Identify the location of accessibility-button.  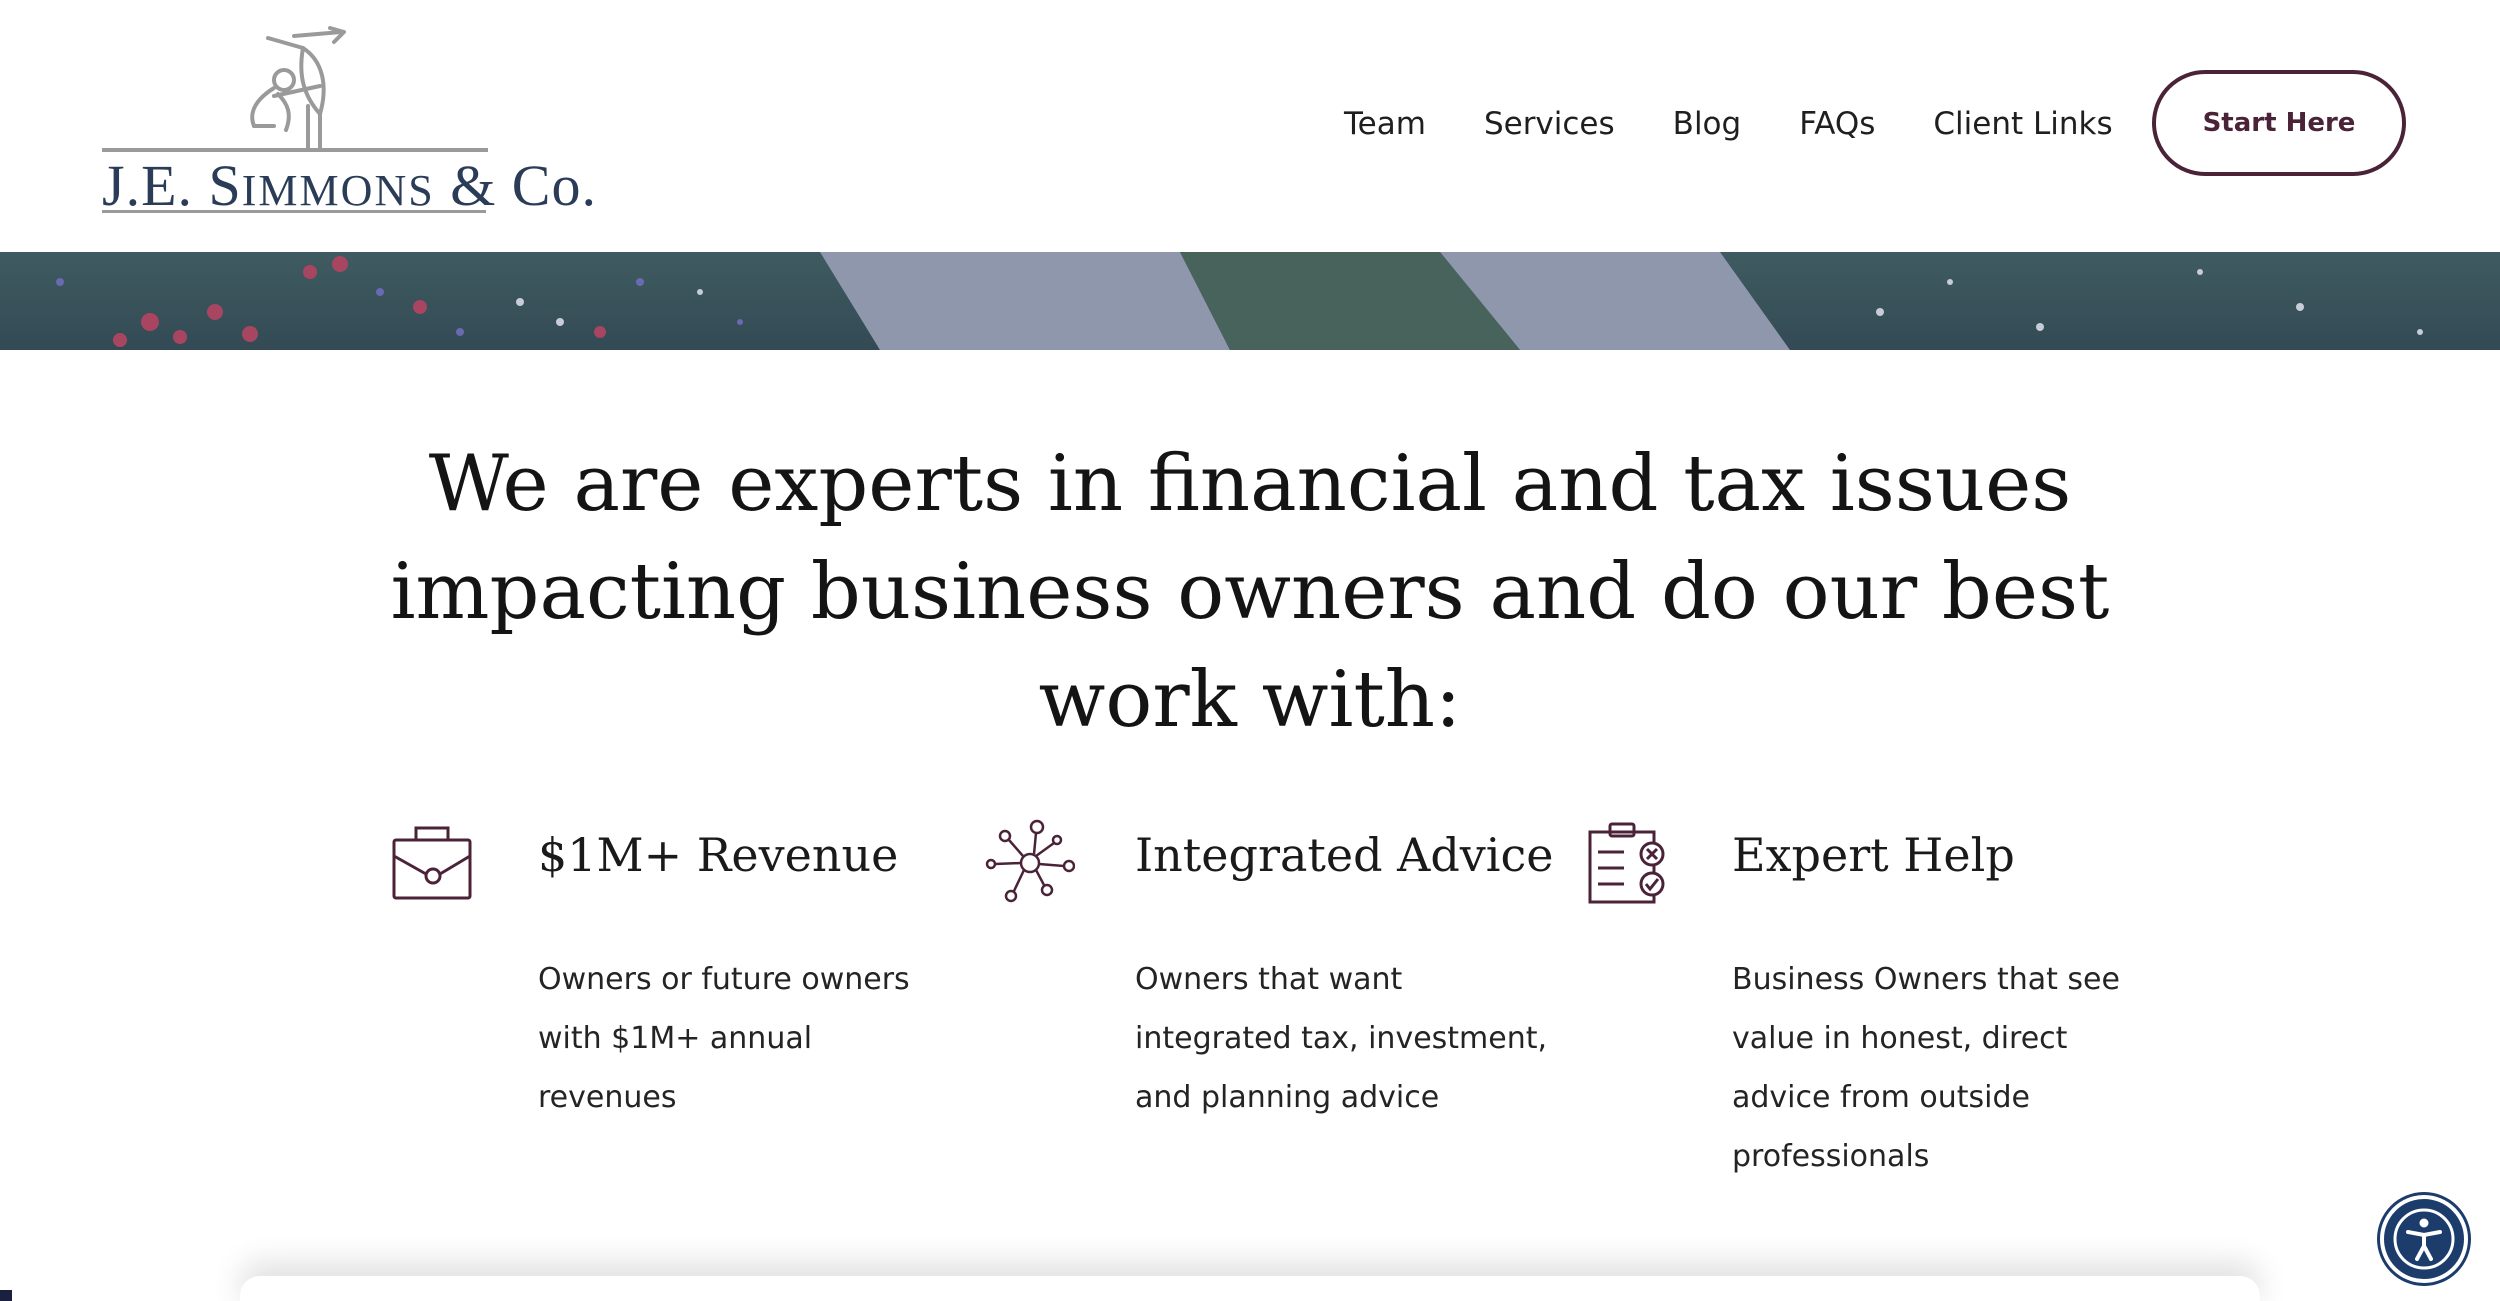
(2424, 1239).